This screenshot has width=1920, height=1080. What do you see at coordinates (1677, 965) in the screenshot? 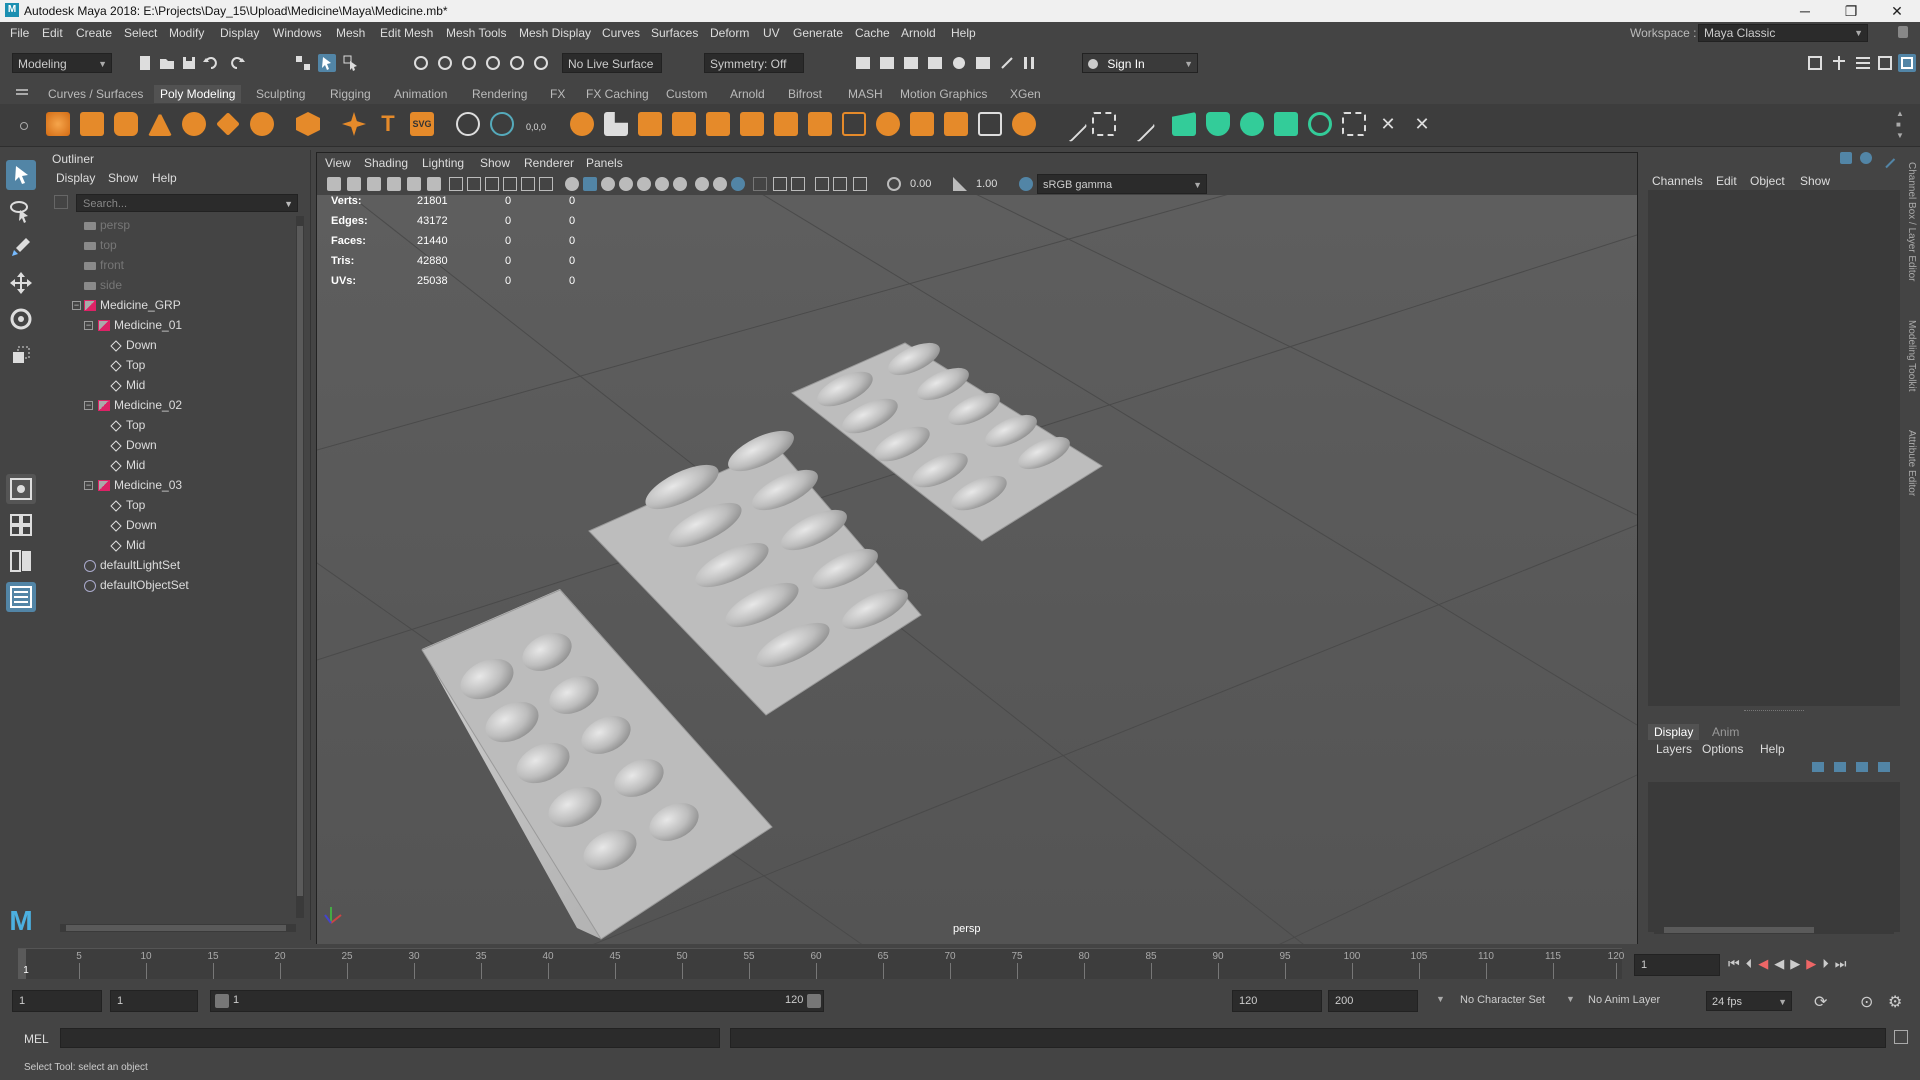
I see `current-frame-field: 1` at bounding box center [1677, 965].